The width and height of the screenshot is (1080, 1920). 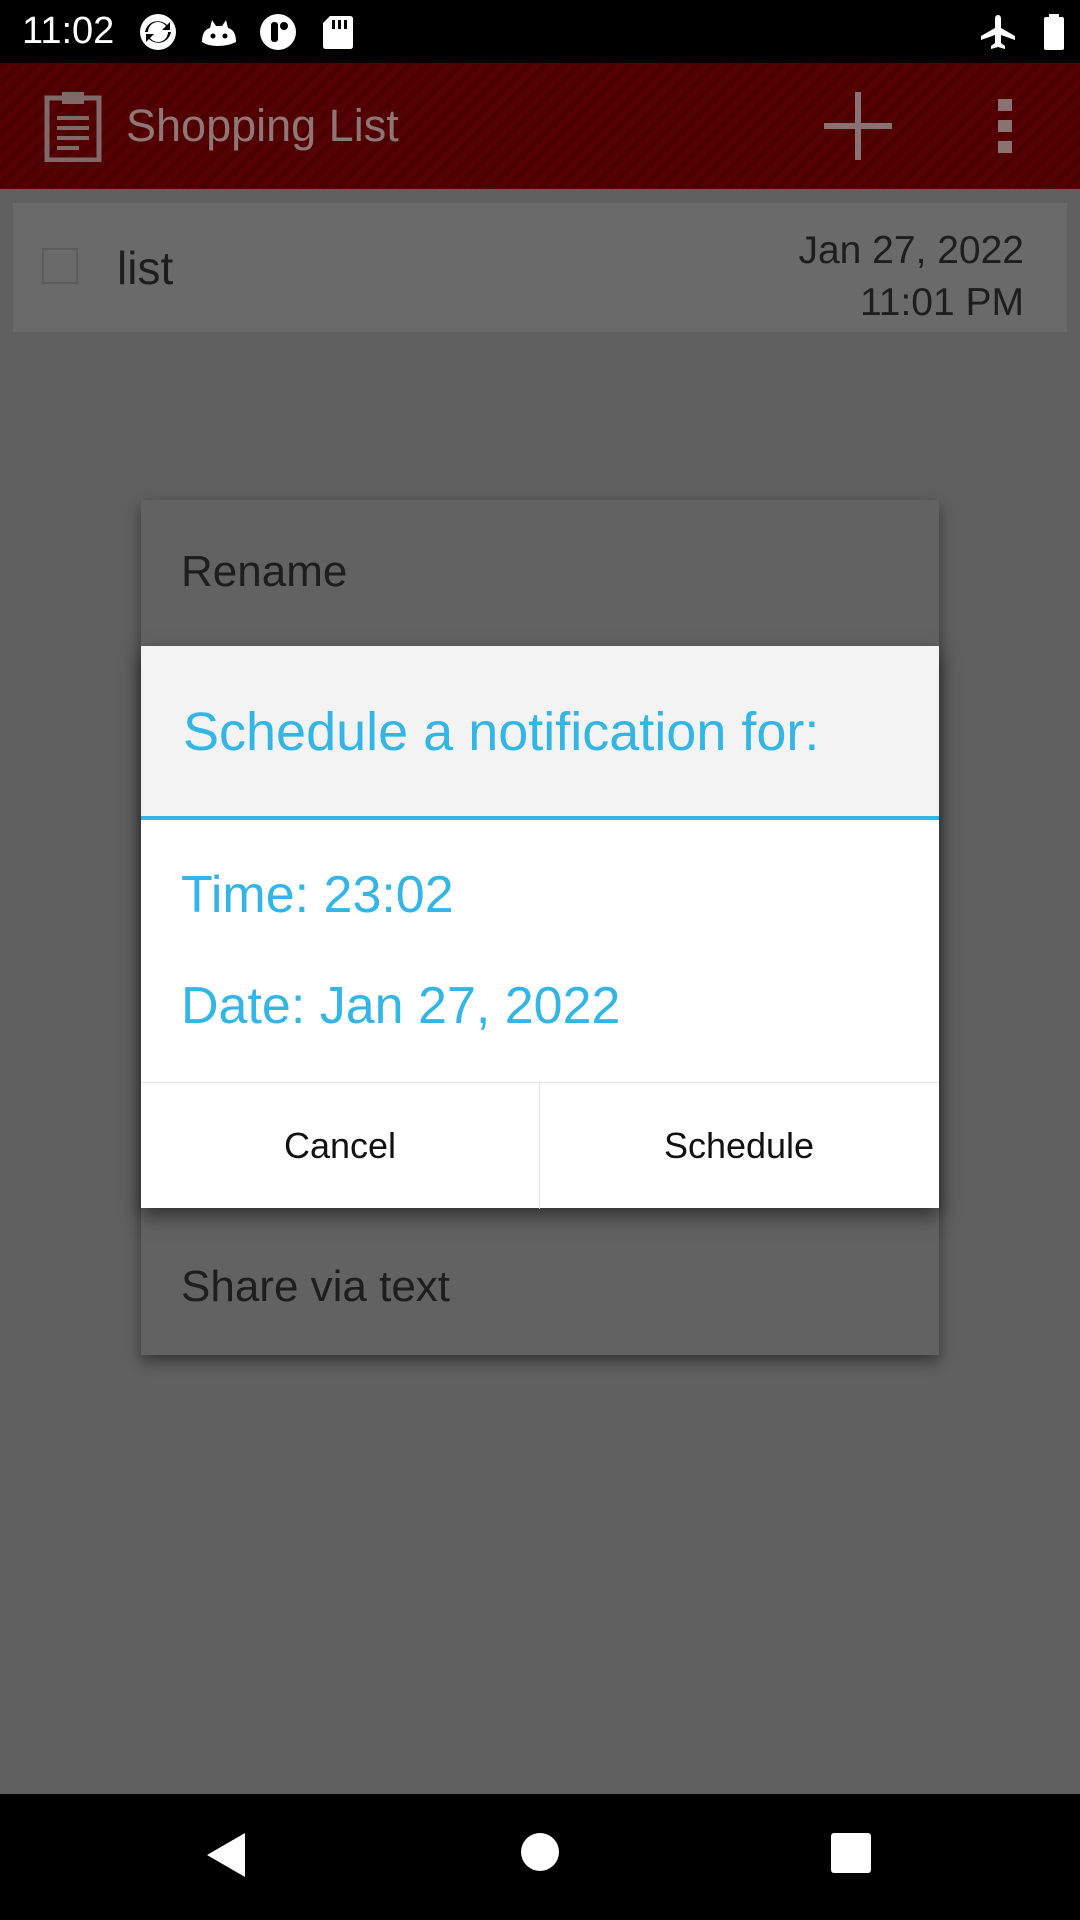 What do you see at coordinates (340, 1146) in the screenshot?
I see `cancel-button: Cancel` at bounding box center [340, 1146].